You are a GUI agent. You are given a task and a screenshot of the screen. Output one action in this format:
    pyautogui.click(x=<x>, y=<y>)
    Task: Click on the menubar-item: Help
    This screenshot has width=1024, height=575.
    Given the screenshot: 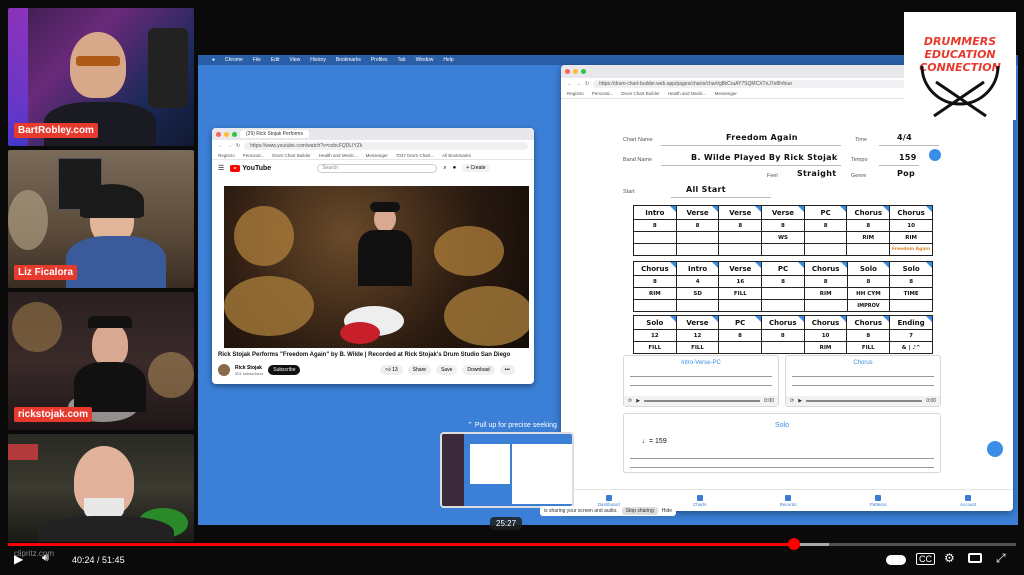 What is the action you would take?
    pyautogui.click(x=448, y=60)
    